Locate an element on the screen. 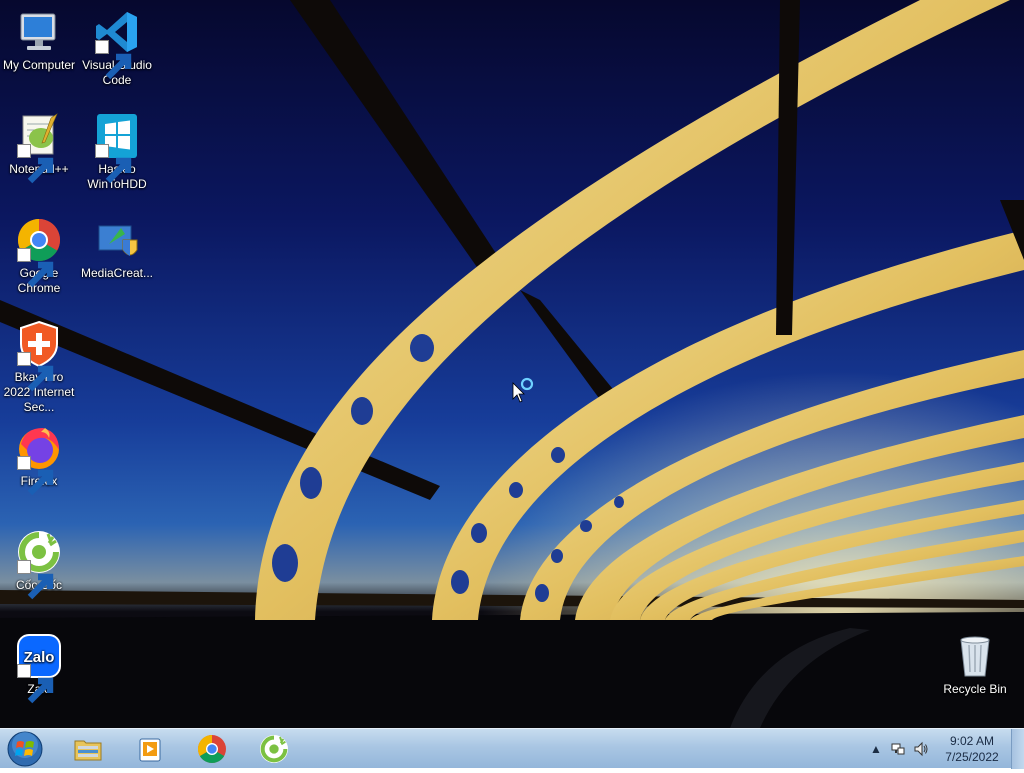 The width and height of the screenshot is (1024, 773). taskbar-coc-coc is located at coordinates (274, 749).